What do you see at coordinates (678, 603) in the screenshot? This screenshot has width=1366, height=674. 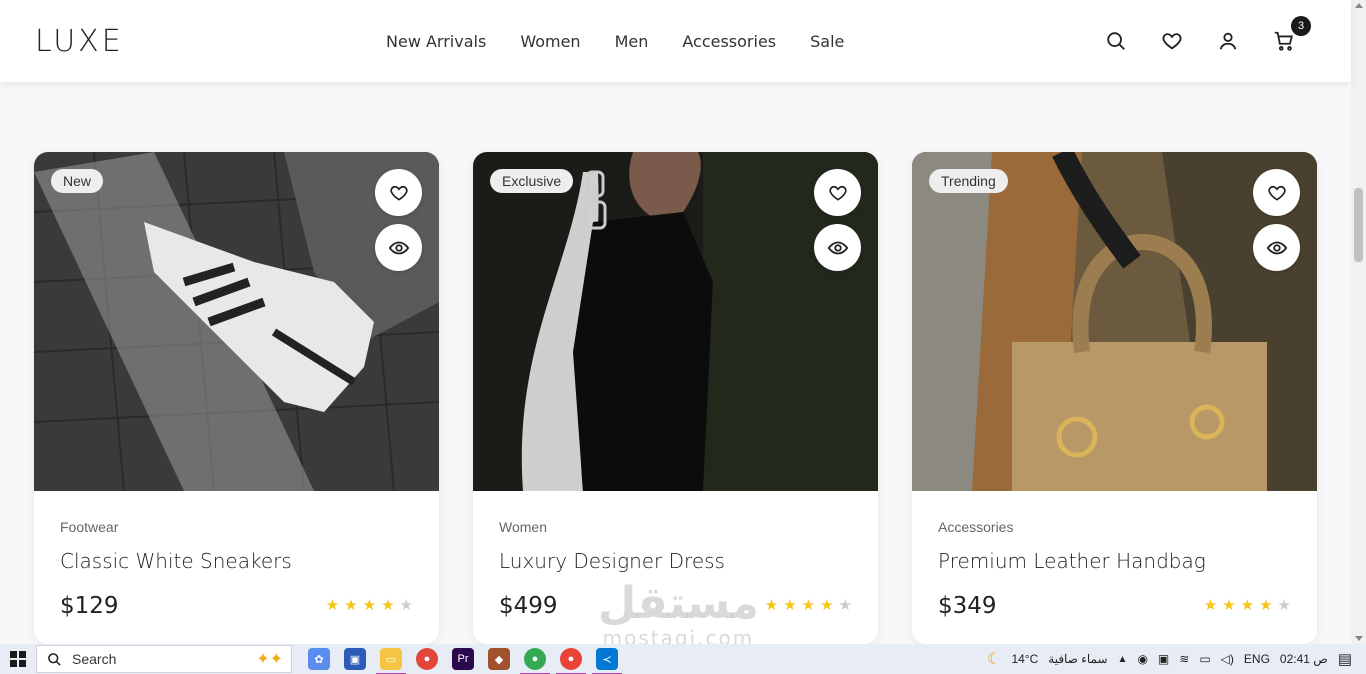 I see `watermark-arabic: مستقل` at bounding box center [678, 603].